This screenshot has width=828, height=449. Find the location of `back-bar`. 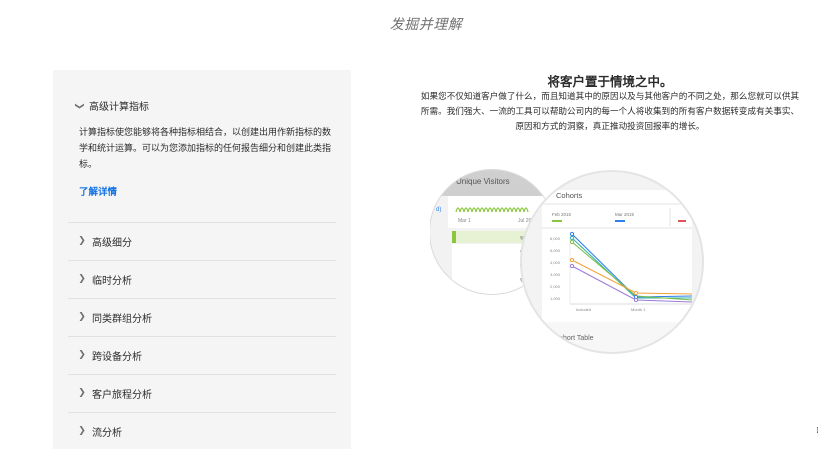

back-bar is located at coordinates (489, 237).